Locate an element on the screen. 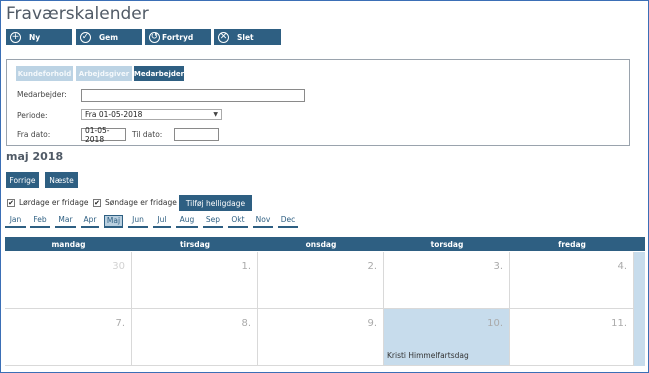 This screenshot has width=649, height=373. delete-button-label: Slet is located at coordinates (245, 37).